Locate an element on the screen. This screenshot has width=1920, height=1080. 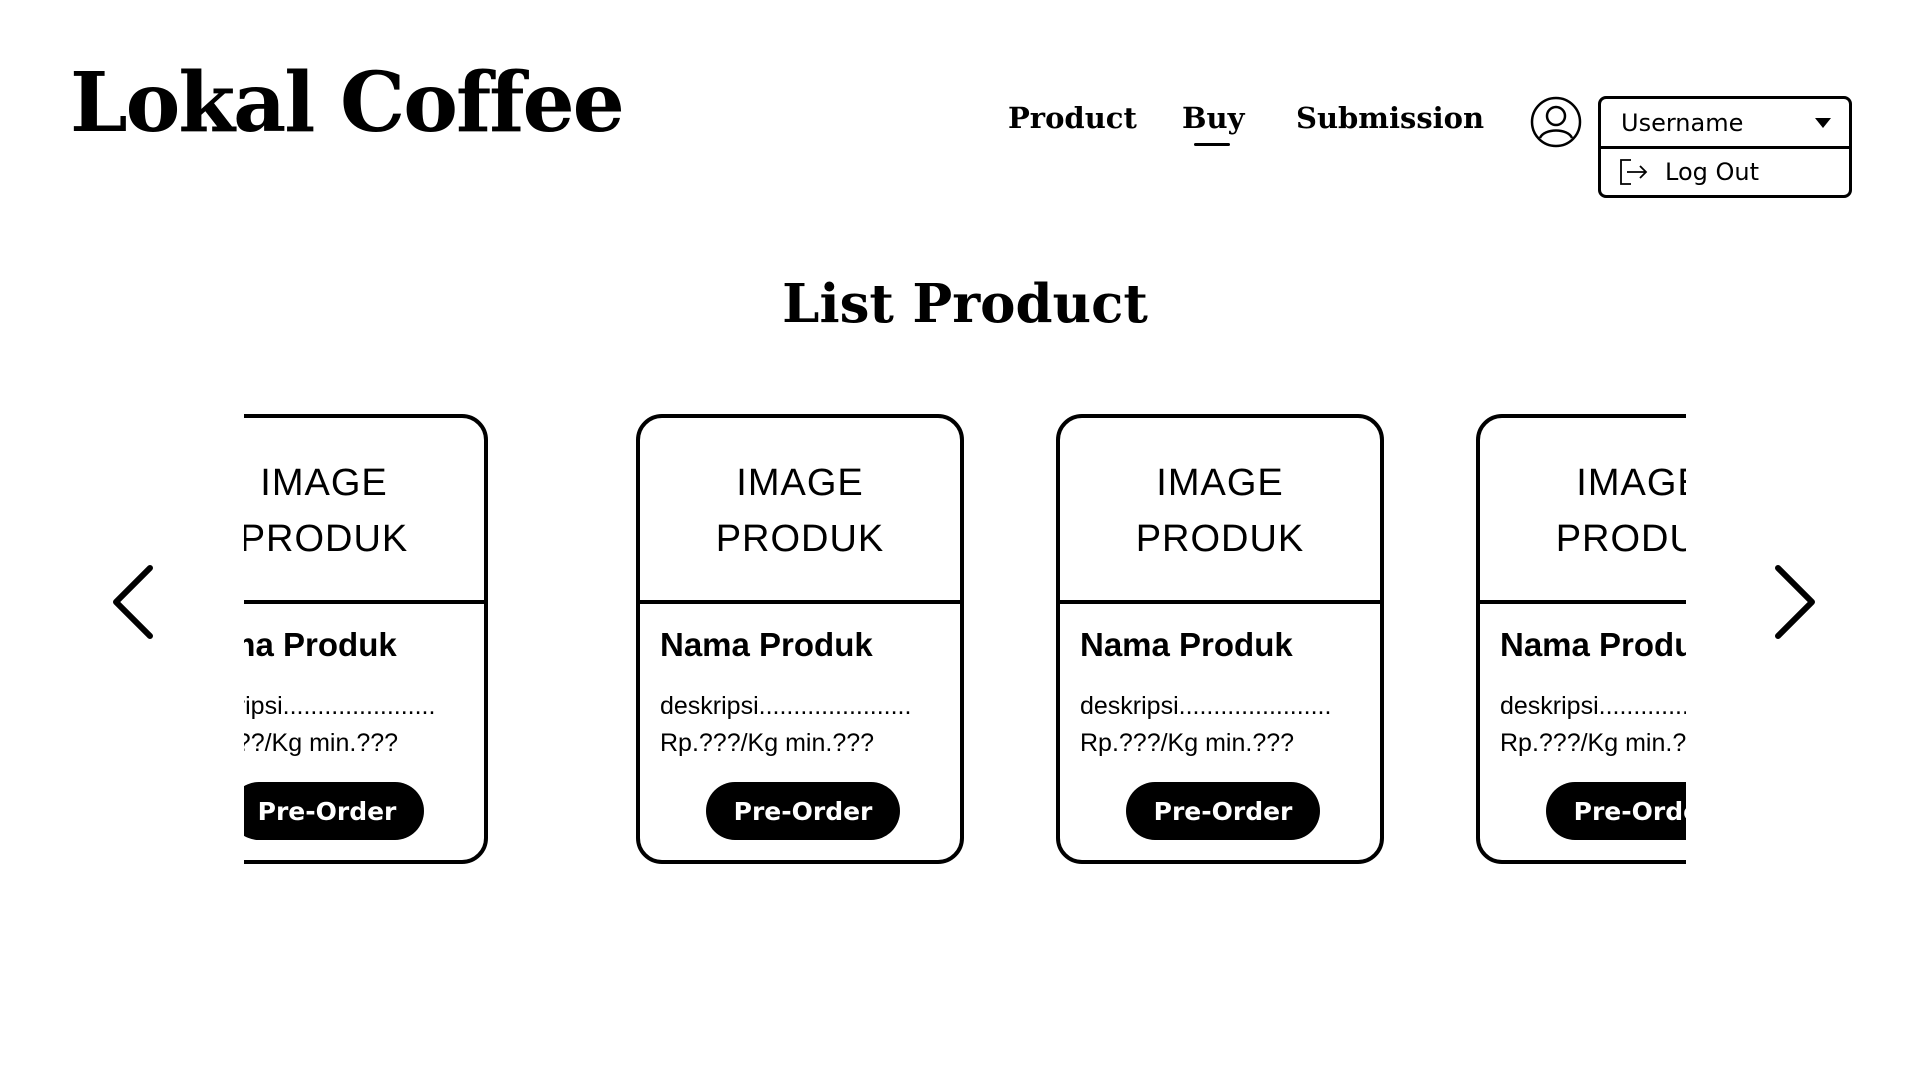
user-dropdown: Username Log Out is located at coordinates (1725, 147).